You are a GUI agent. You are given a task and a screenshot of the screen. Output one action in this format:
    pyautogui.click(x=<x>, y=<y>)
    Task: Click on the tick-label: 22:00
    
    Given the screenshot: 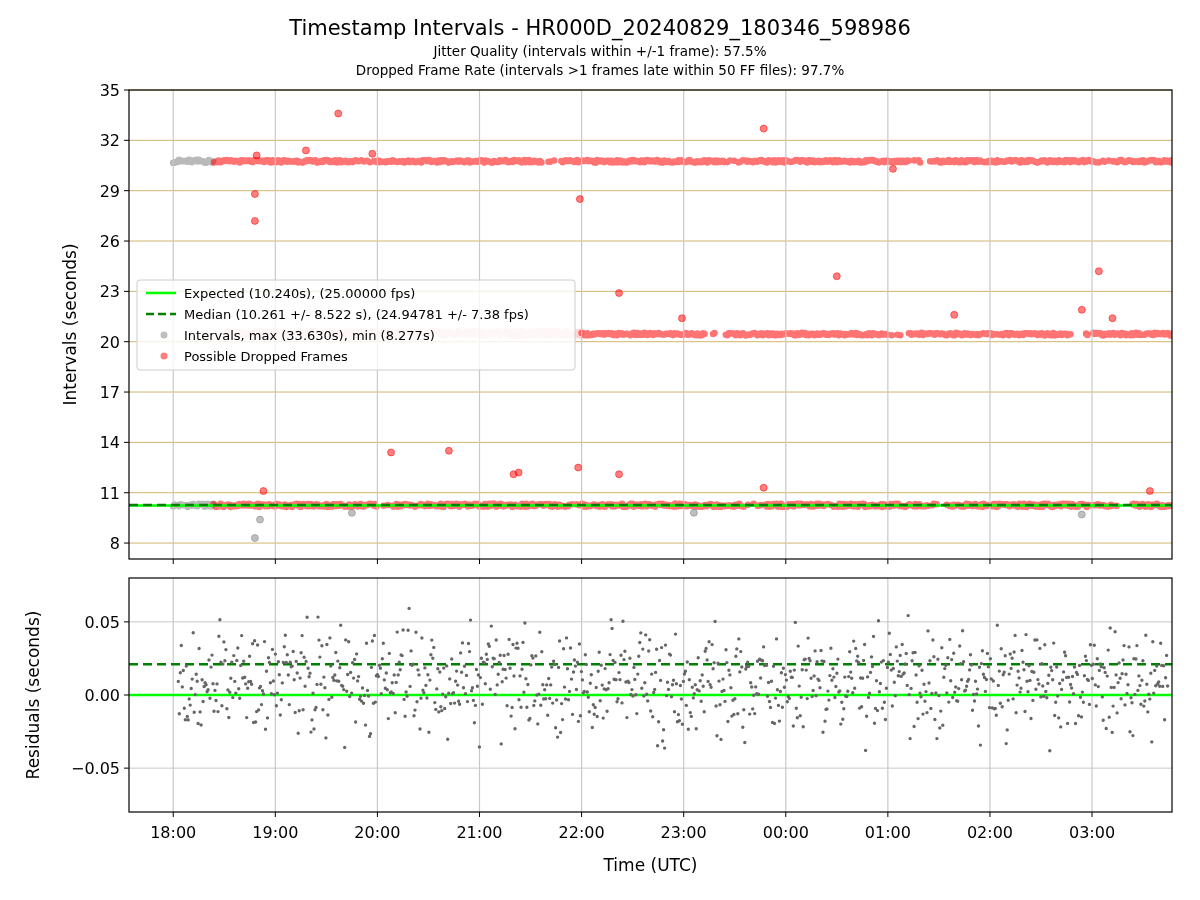 What is the action you would take?
    pyautogui.click(x=581, y=832)
    